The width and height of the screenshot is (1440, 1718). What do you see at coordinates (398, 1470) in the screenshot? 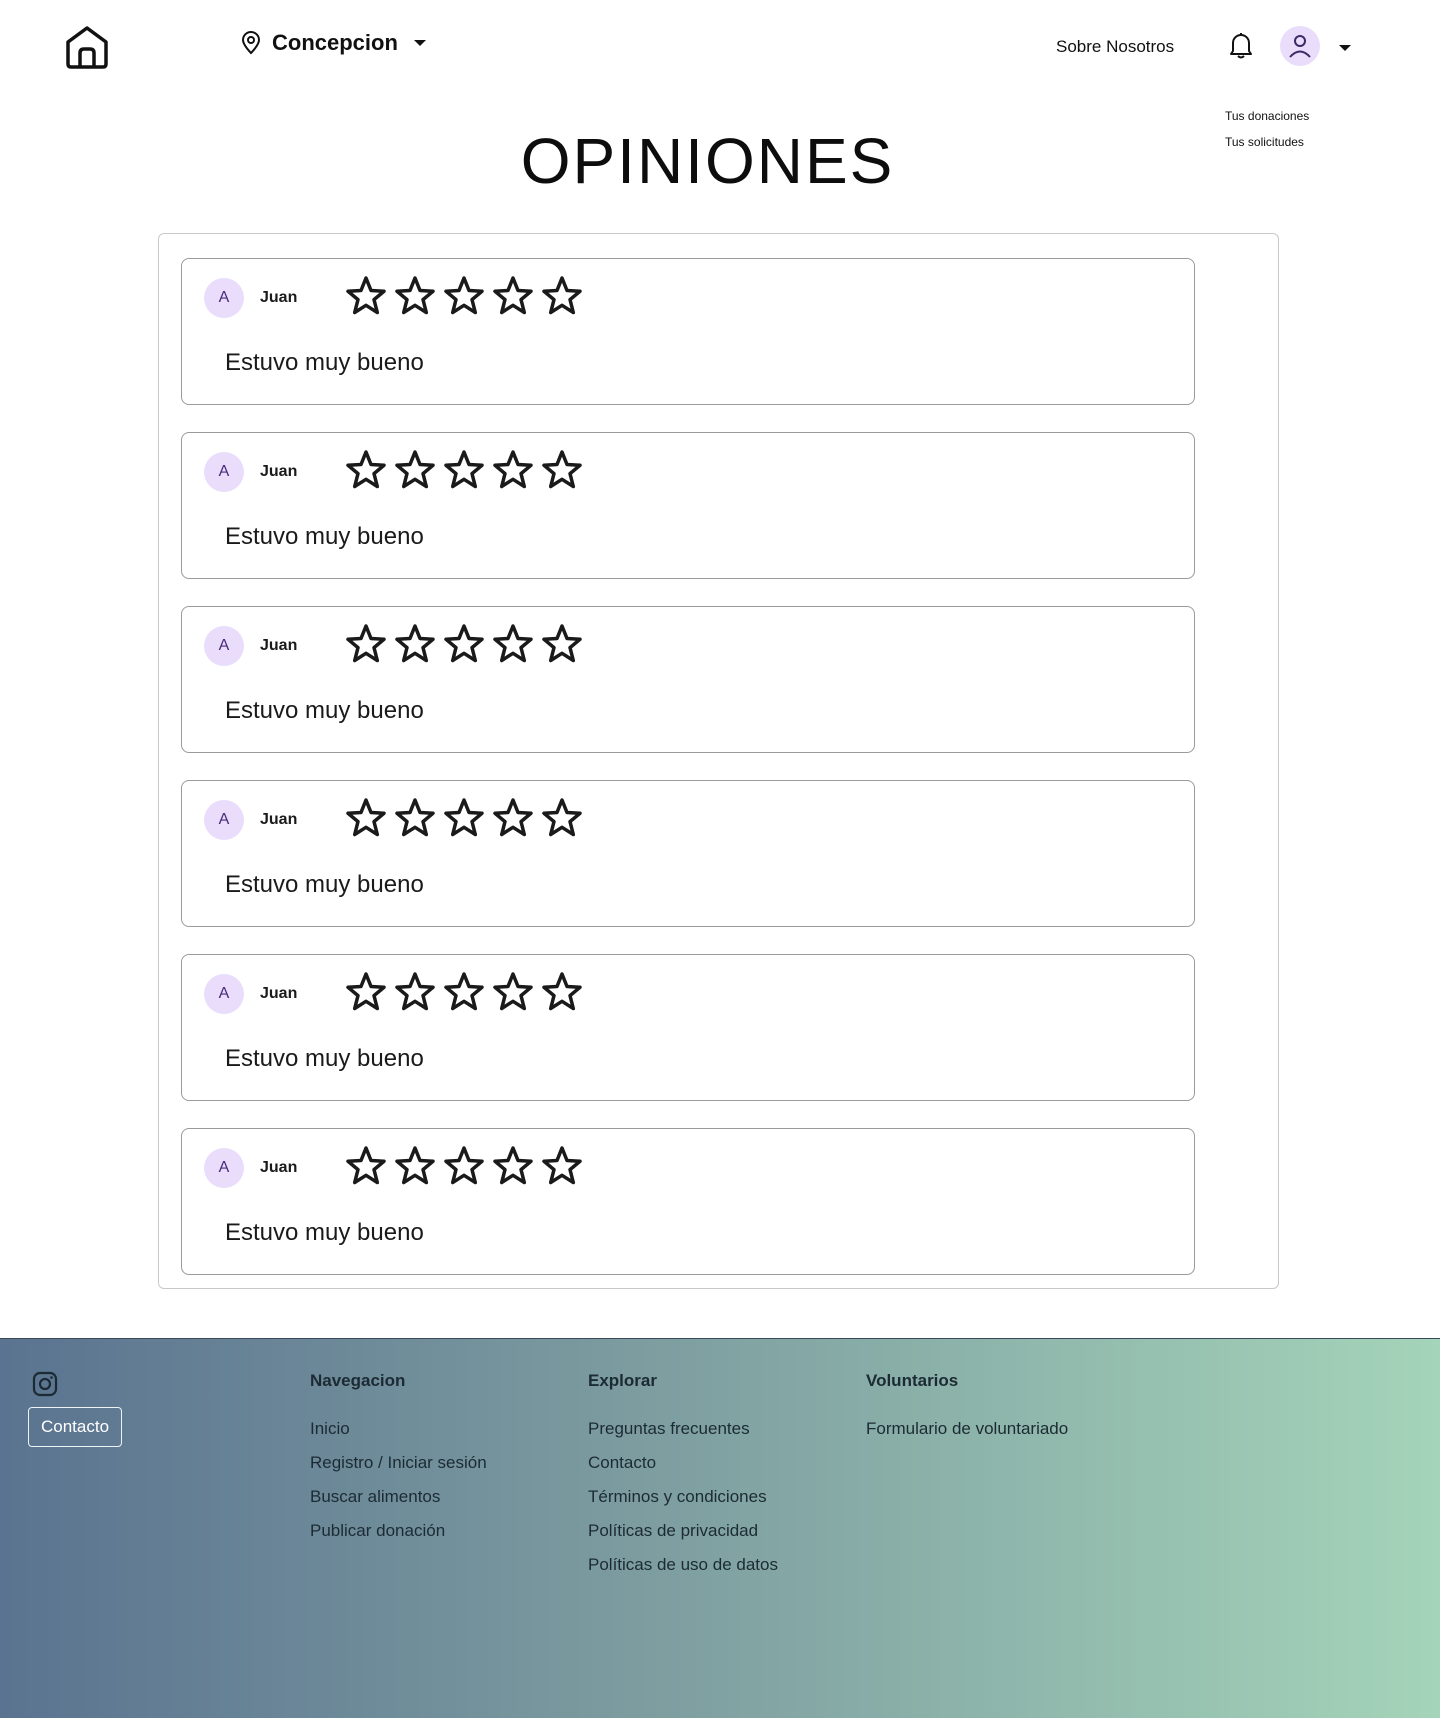
I see `footer-link-login: Registro / Iniciar sesión` at bounding box center [398, 1470].